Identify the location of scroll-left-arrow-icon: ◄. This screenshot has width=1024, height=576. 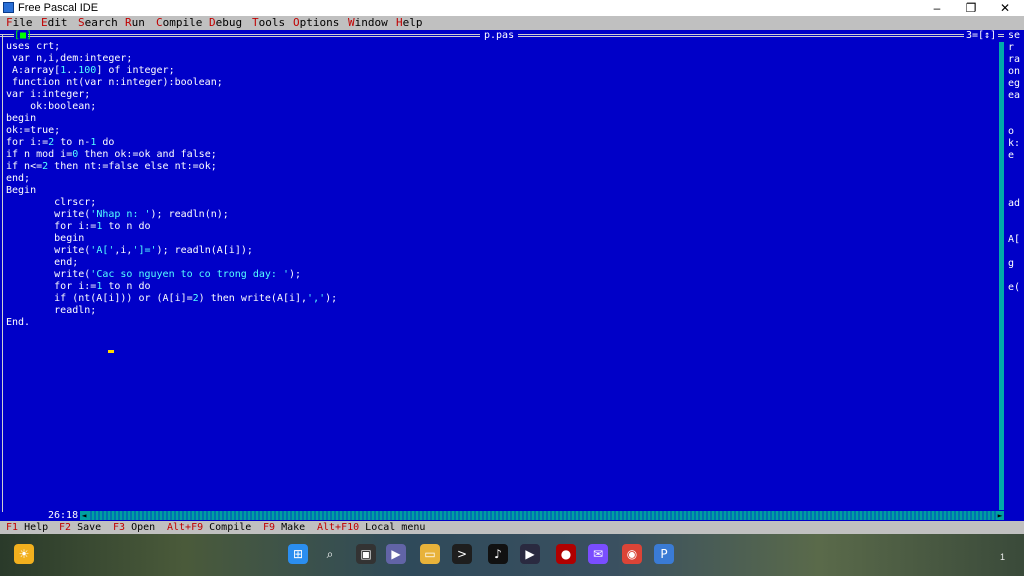
(84, 515).